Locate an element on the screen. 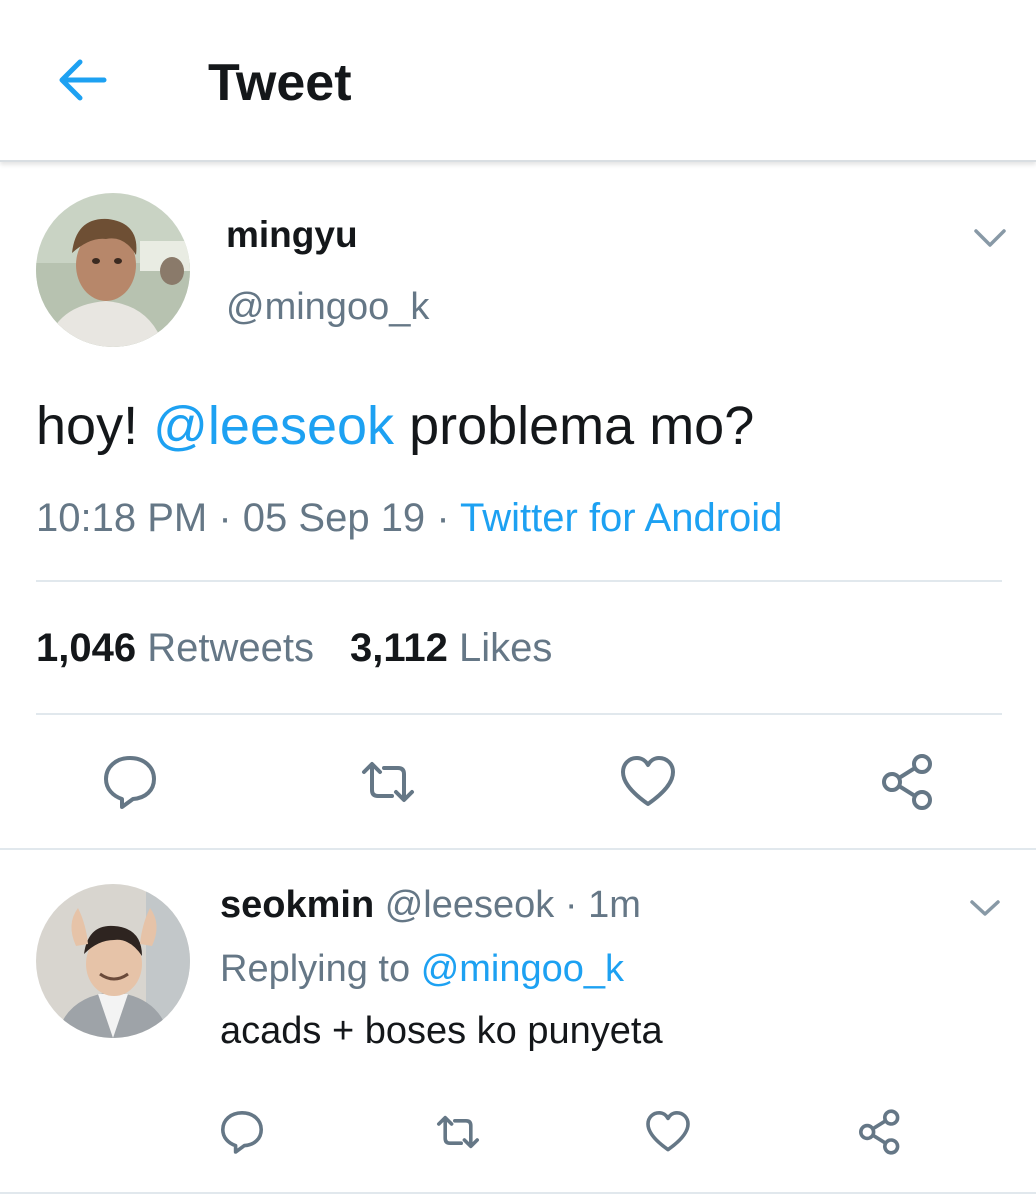  tweet-text: hoy! @leeseok problema mo? is located at coordinates (395, 426).